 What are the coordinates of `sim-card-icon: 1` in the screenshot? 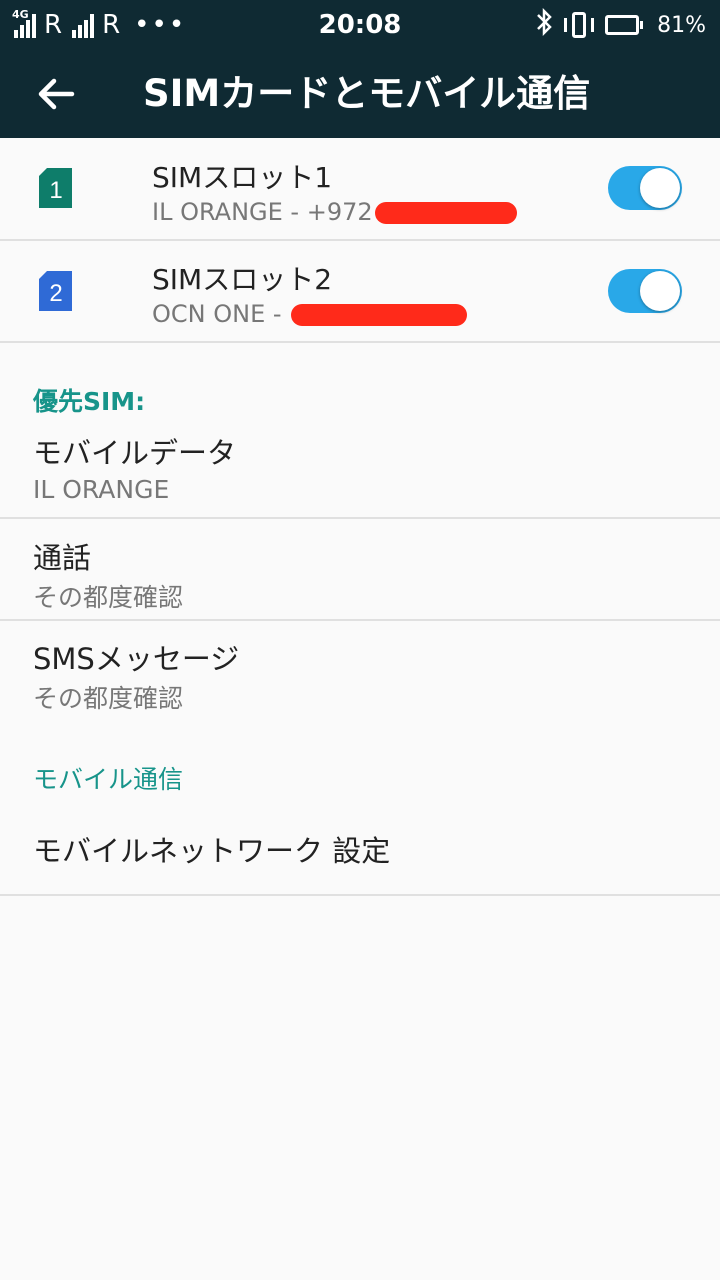 It's located at (55, 188).